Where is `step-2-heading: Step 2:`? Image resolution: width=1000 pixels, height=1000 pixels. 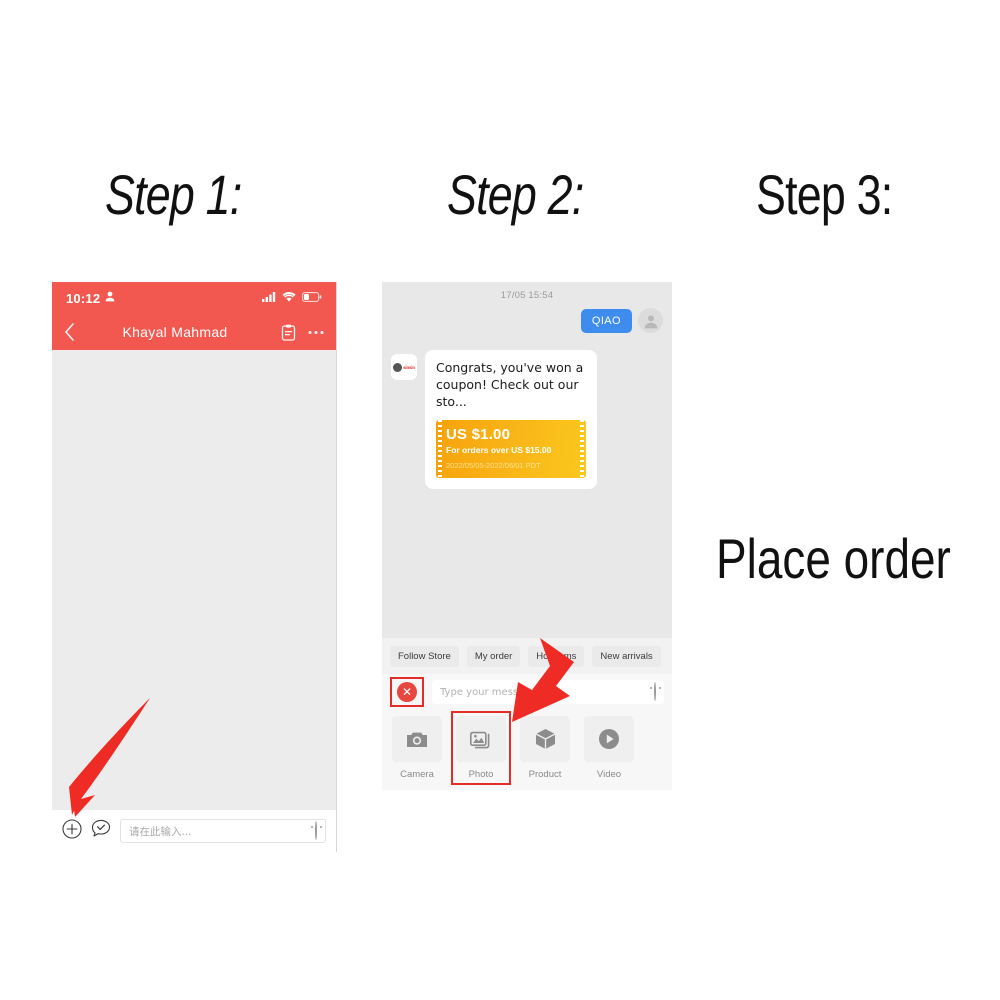
step-2-heading: Step 2: is located at coordinates (515, 194).